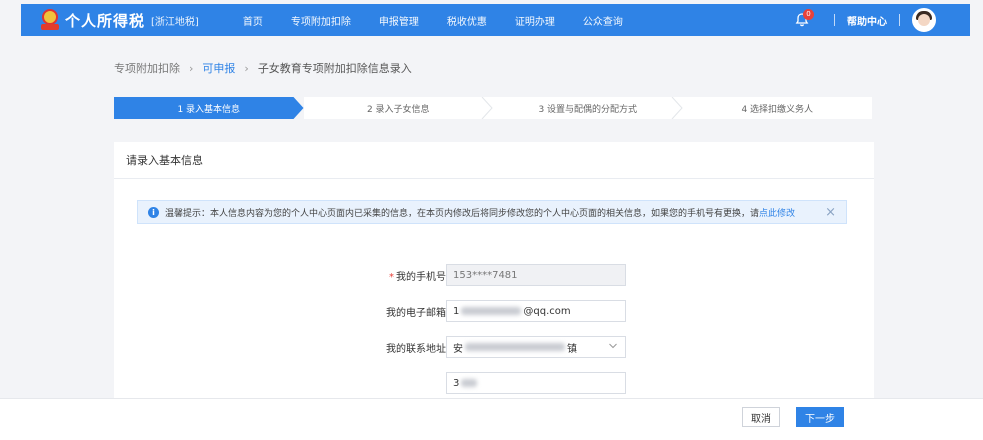  Describe the element at coordinates (536, 383) in the screenshot. I see `address-detail-field: 3` at that location.